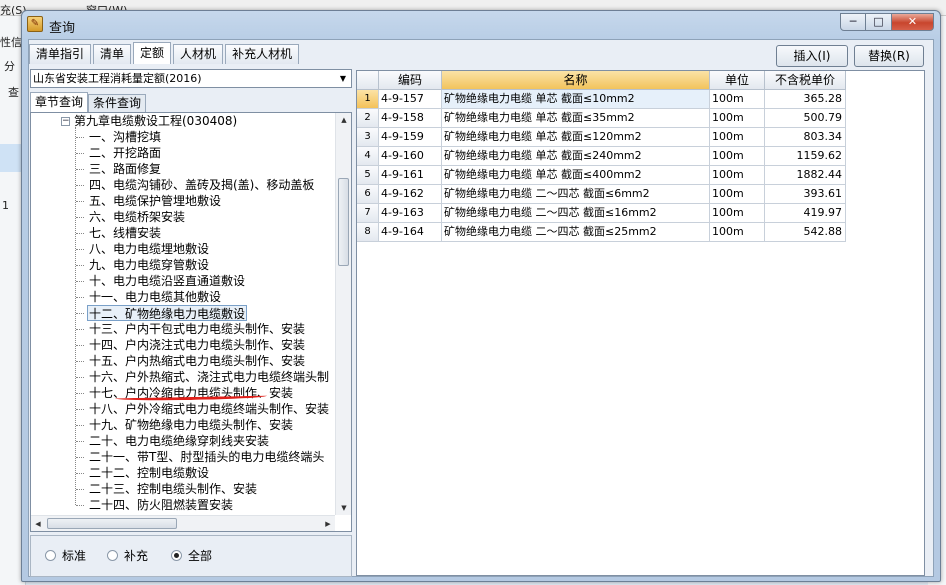 The height and width of the screenshot is (585, 946). I want to click on query-mode-tabs: 章节查询 条件查询, so click(88, 102).